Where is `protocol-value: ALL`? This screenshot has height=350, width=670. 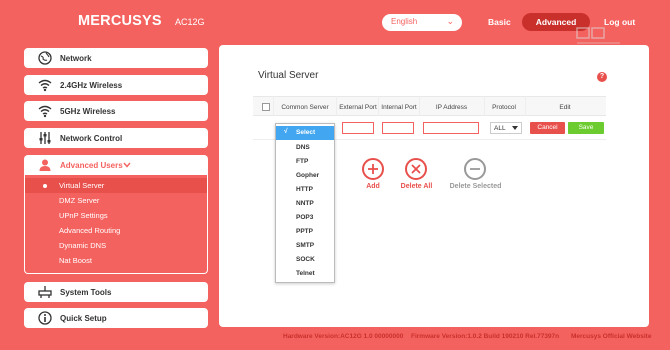
protocol-value: ALL is located at coordinates (500, 128).